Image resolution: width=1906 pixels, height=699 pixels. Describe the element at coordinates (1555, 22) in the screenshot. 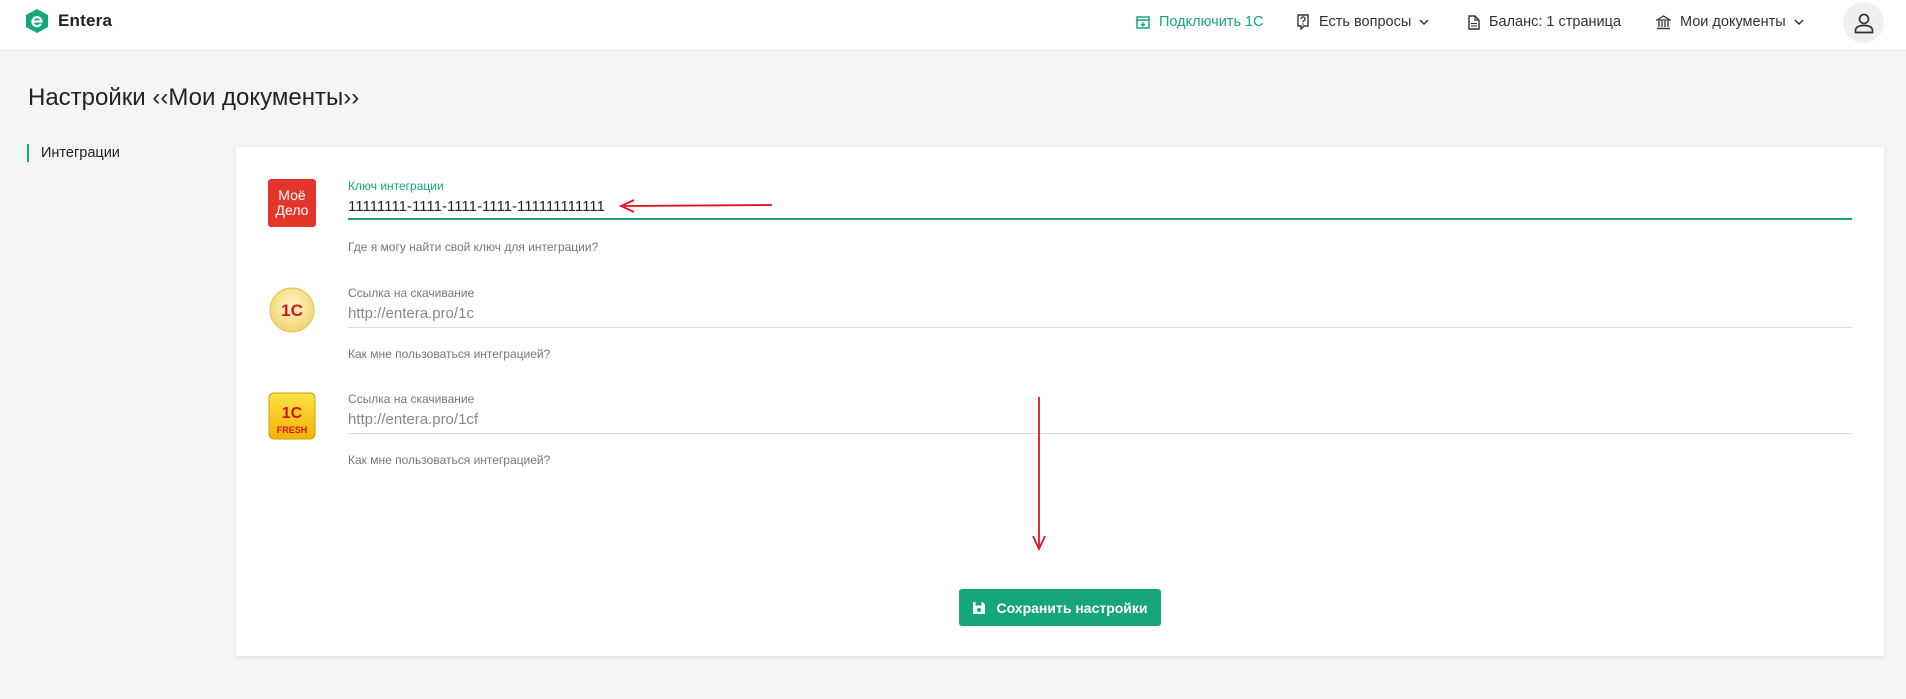

I see `nav-balance-label: Баланс: 1 страница` at that location.